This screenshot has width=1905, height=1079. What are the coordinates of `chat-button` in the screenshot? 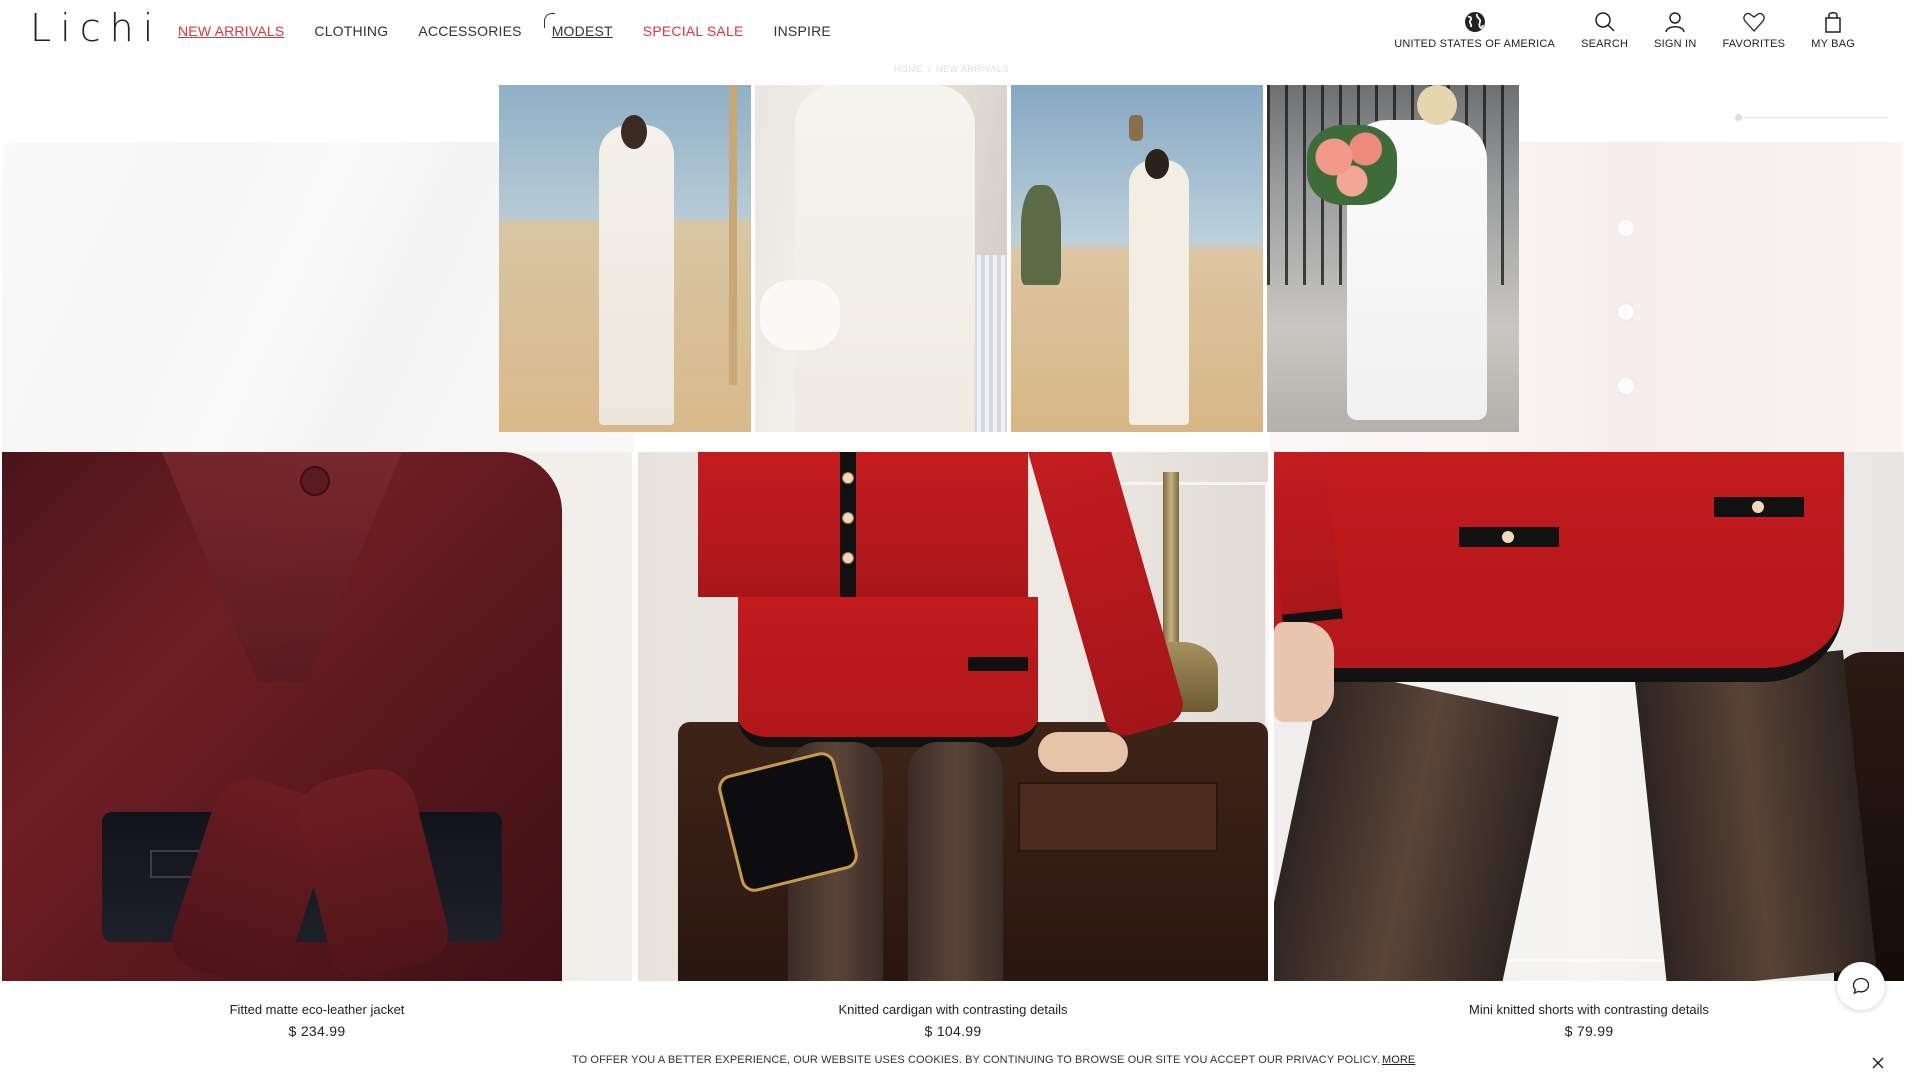 It's located at (1861, 986).